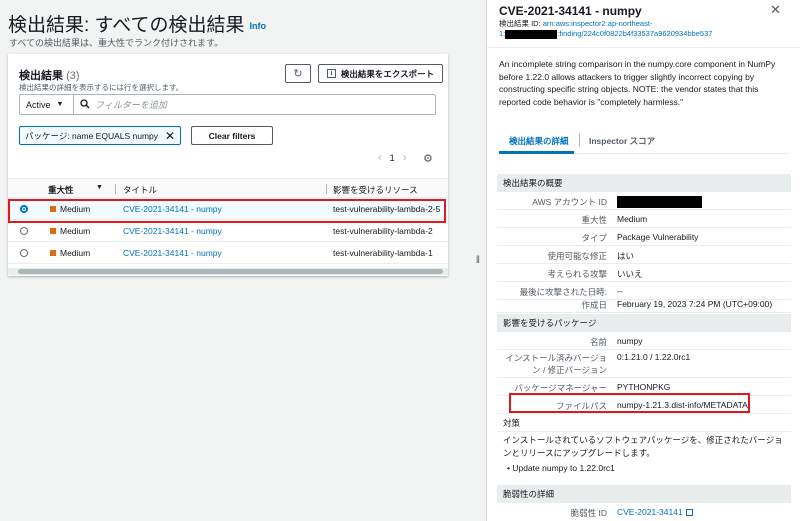 This screenshot has width=800, height=521. I want to click on page-description: すべての検出結果は、重大性でランク付けされます。, so click(116, 43).